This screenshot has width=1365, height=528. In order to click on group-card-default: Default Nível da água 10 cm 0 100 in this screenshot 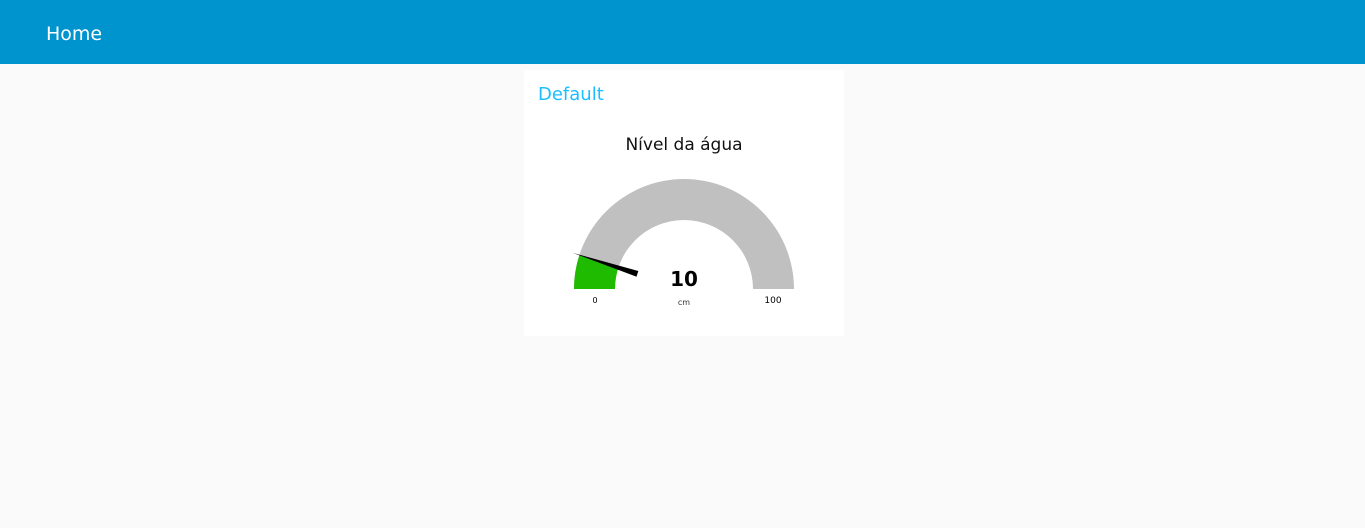, I will do `click(684, 203)`.